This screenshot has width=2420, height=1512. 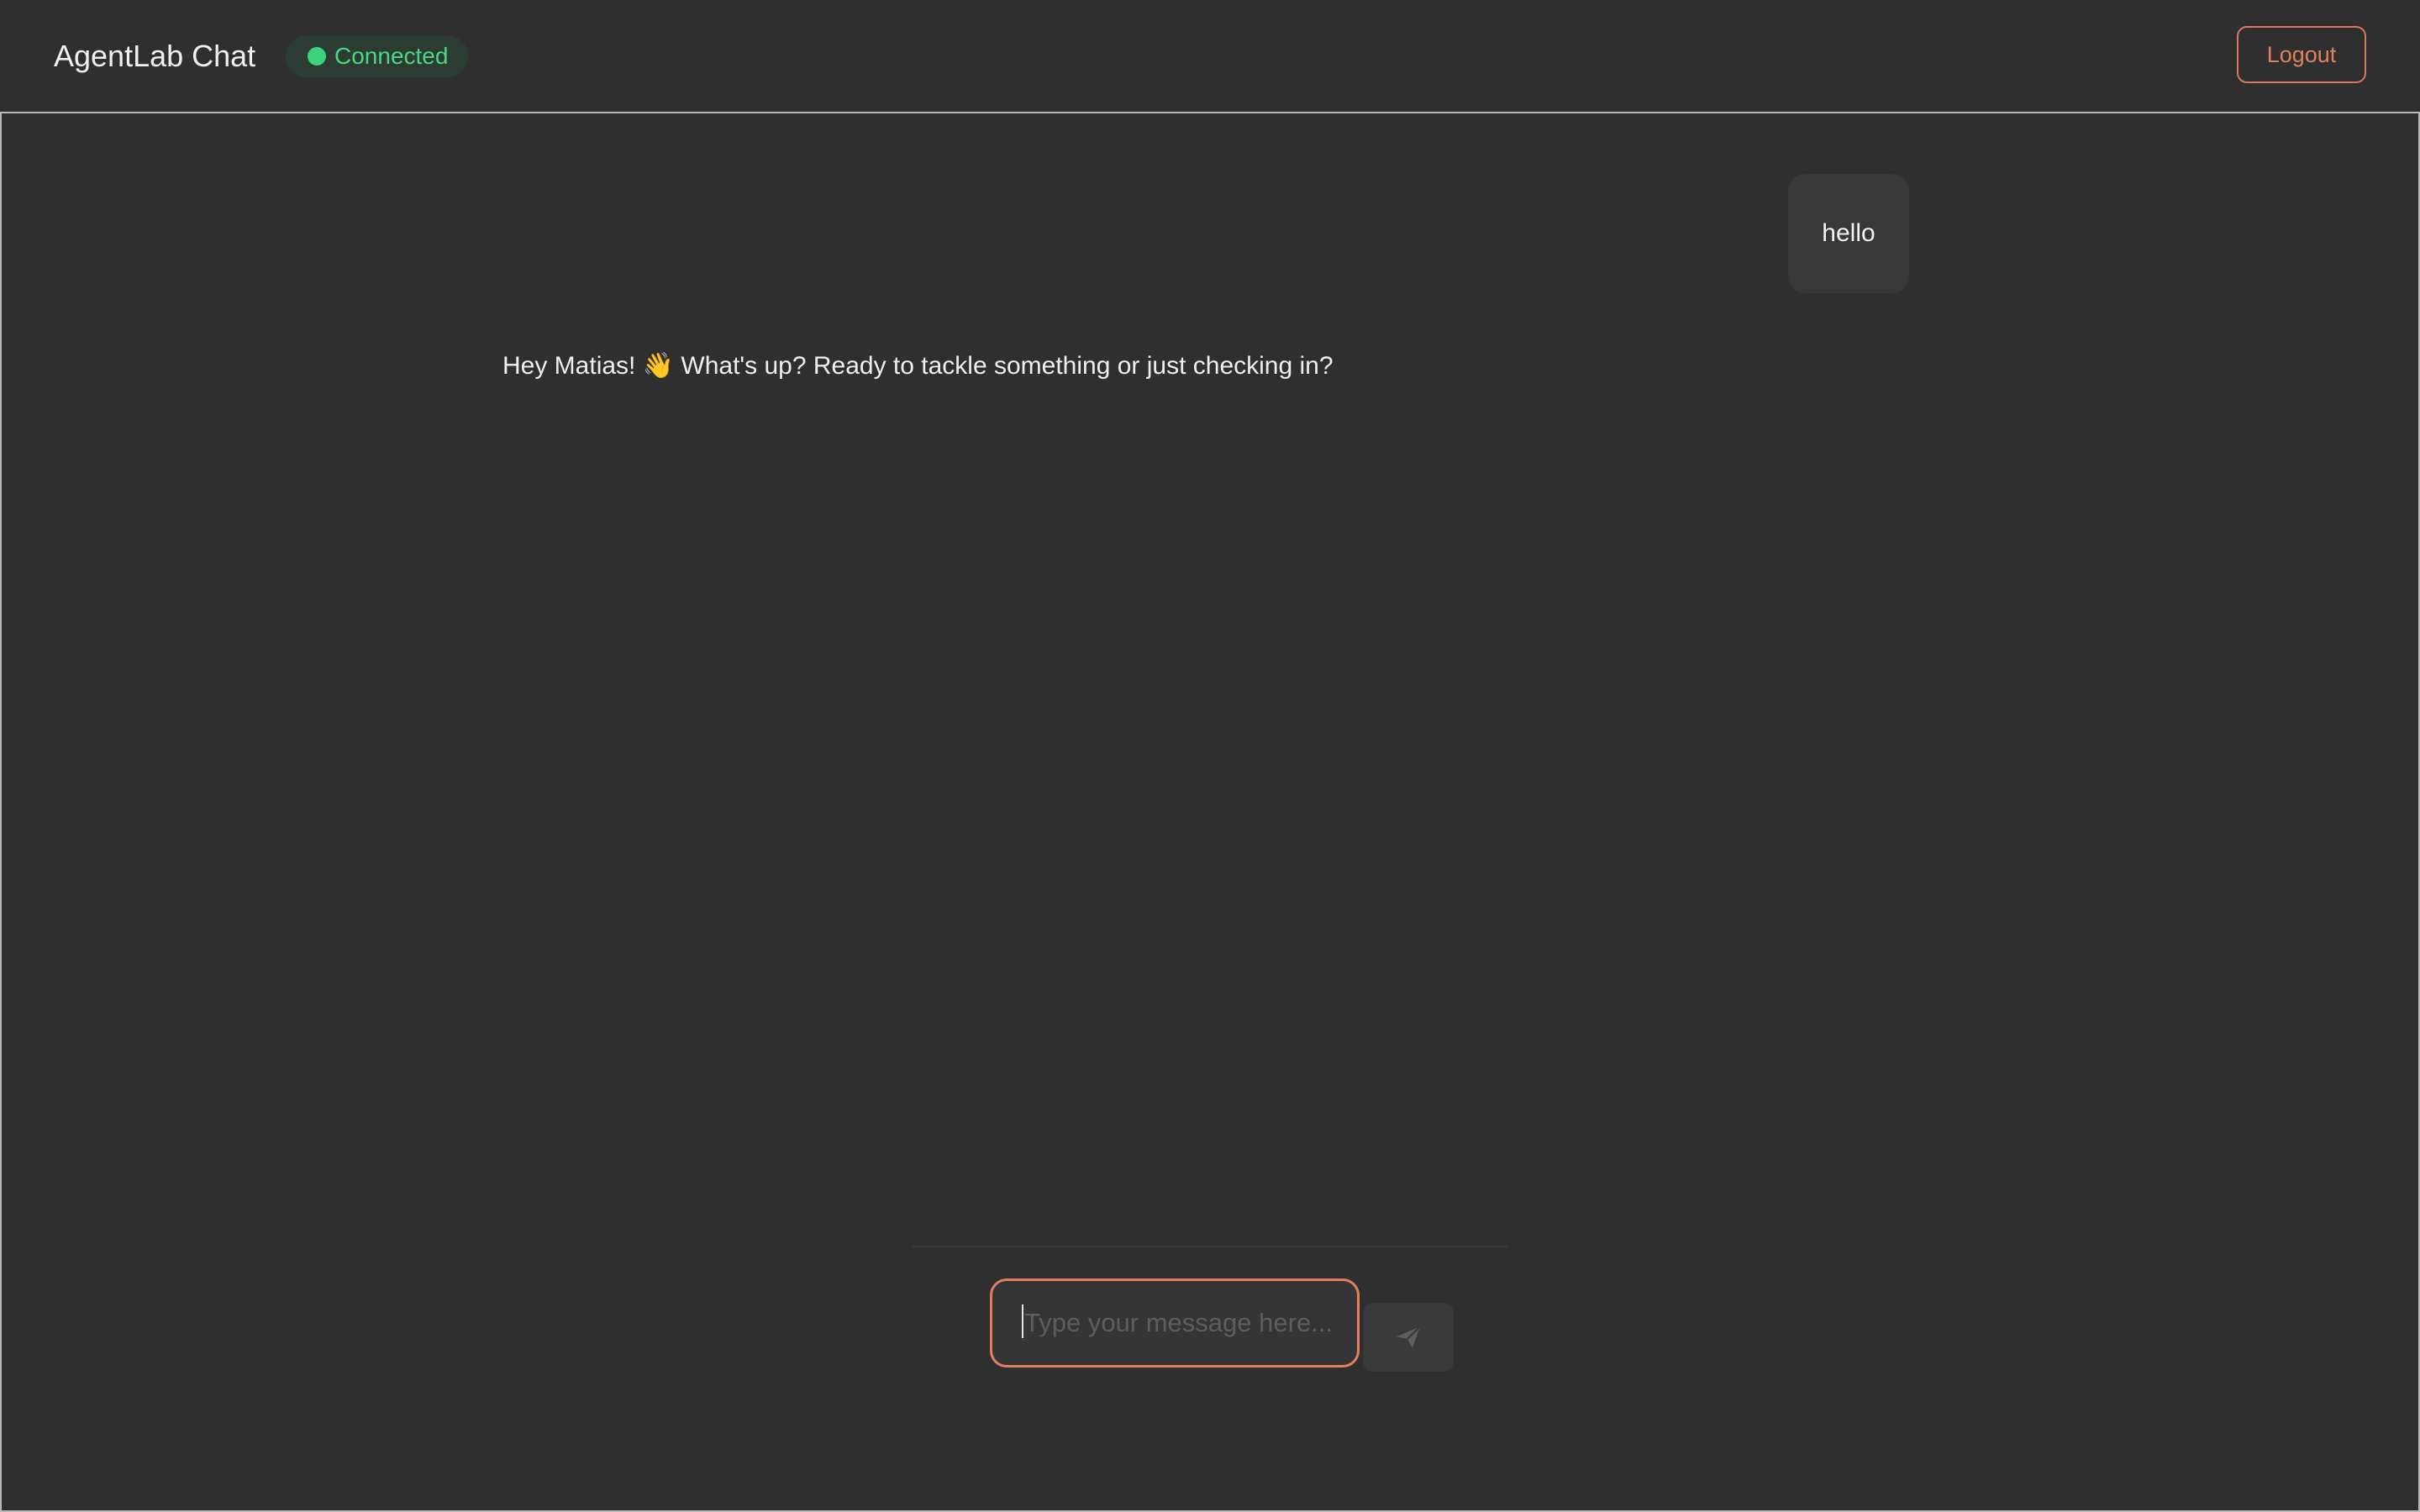 I want to click on text-caret, so click(x=1022, y=1321).